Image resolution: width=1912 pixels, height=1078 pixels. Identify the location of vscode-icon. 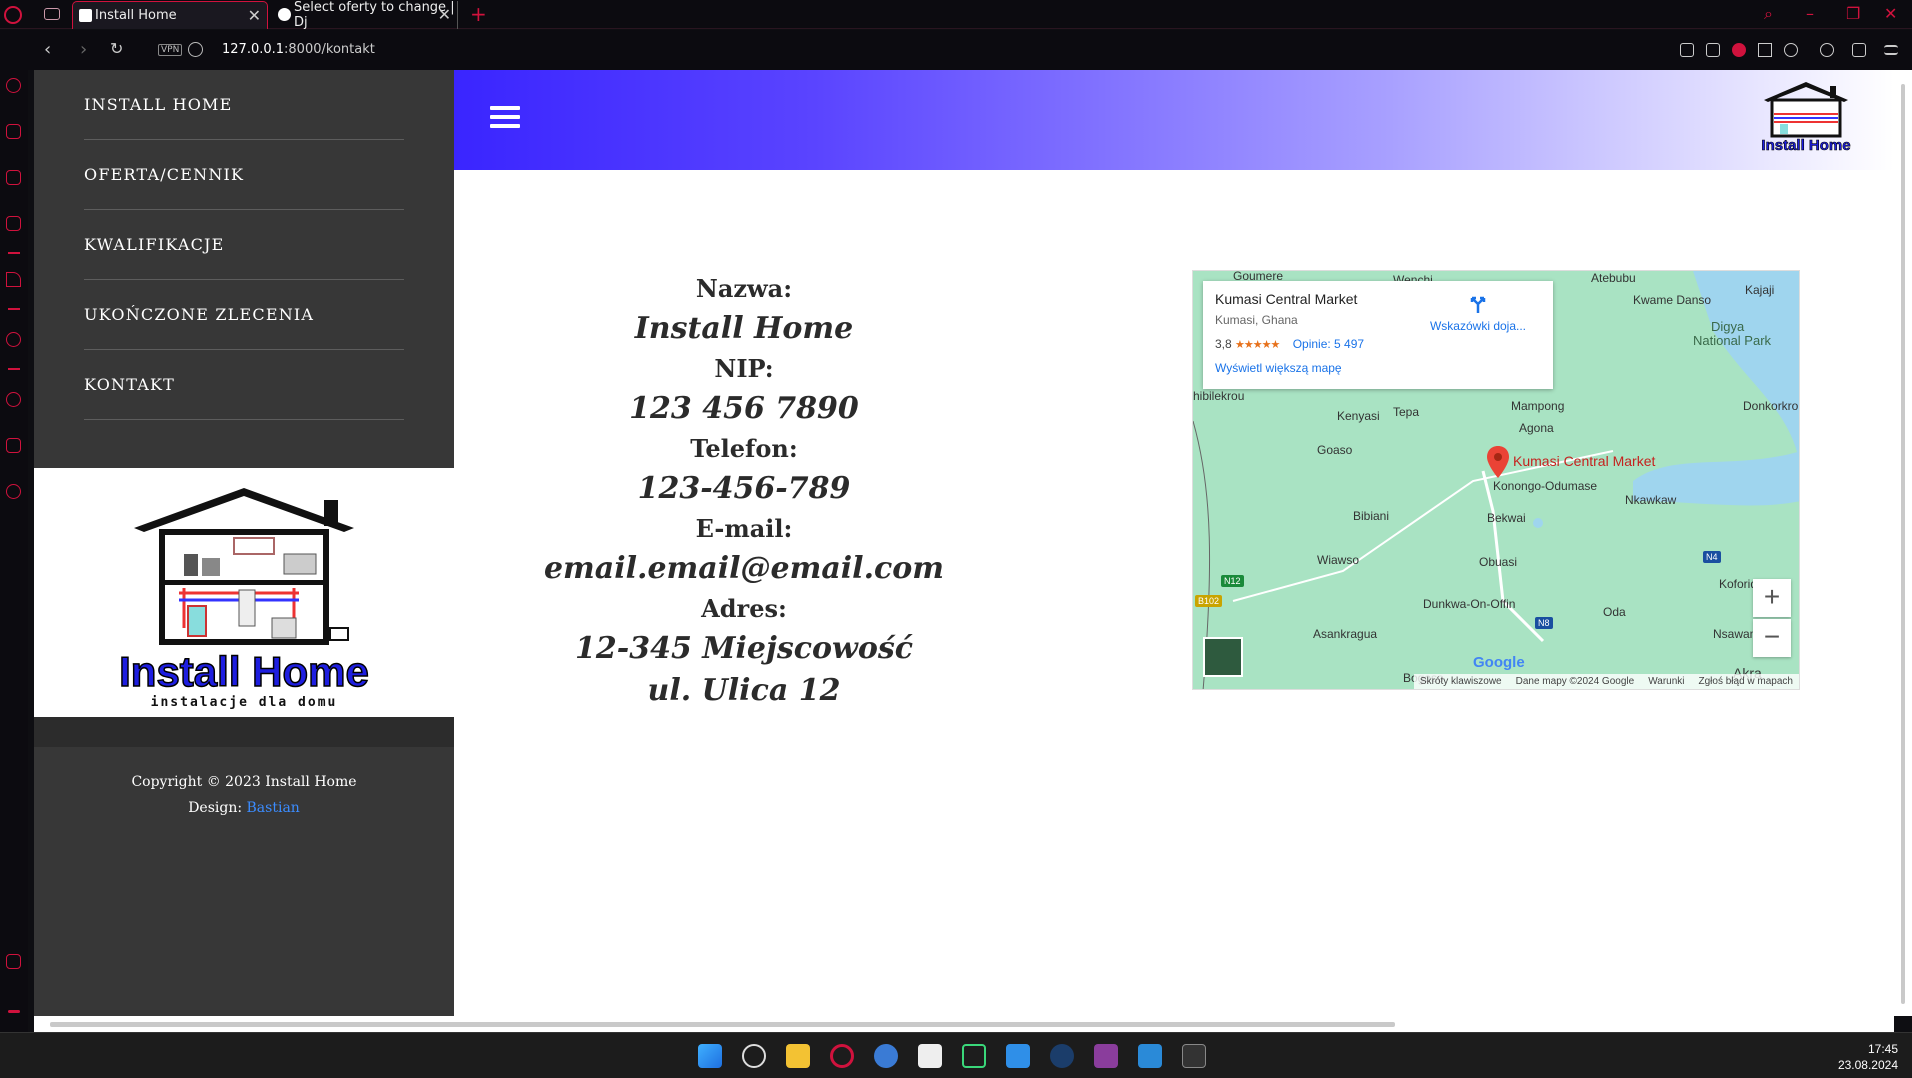
(1150, 1056).